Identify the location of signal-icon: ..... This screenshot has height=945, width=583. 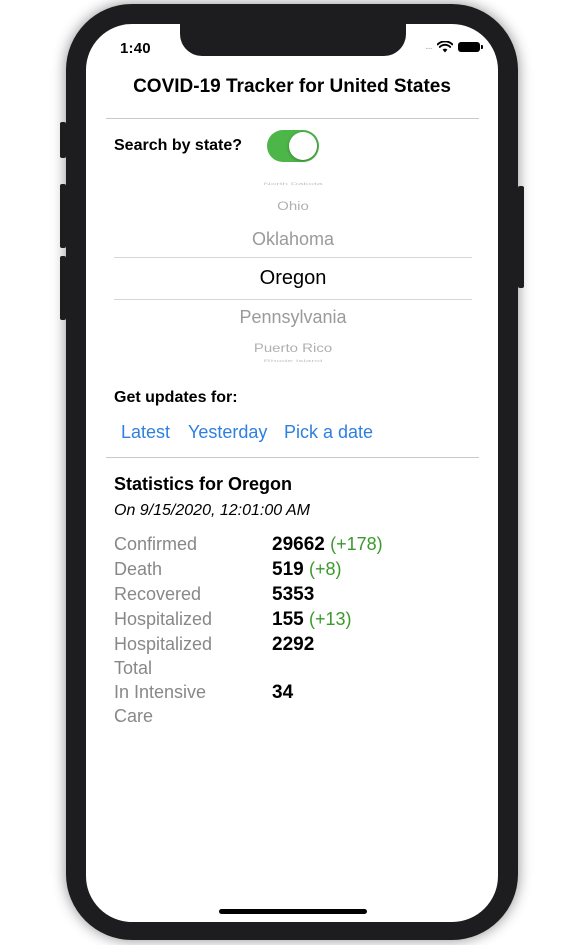
(428, 46).